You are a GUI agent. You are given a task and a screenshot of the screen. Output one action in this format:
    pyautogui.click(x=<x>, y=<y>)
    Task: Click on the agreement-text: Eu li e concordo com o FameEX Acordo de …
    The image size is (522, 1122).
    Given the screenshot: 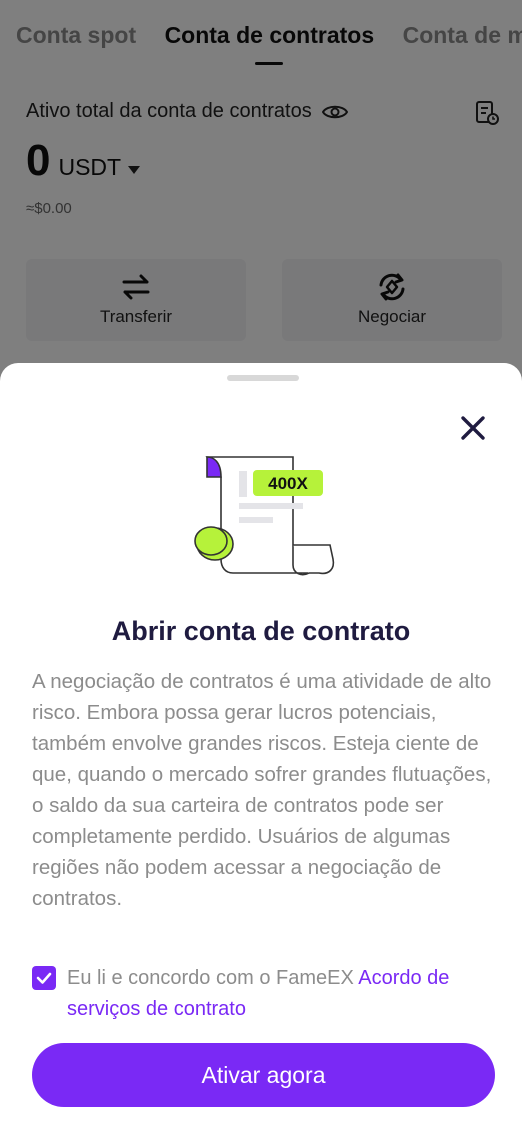 What is the action you would take?
    pyautogui.click(x=279, y=994)
    